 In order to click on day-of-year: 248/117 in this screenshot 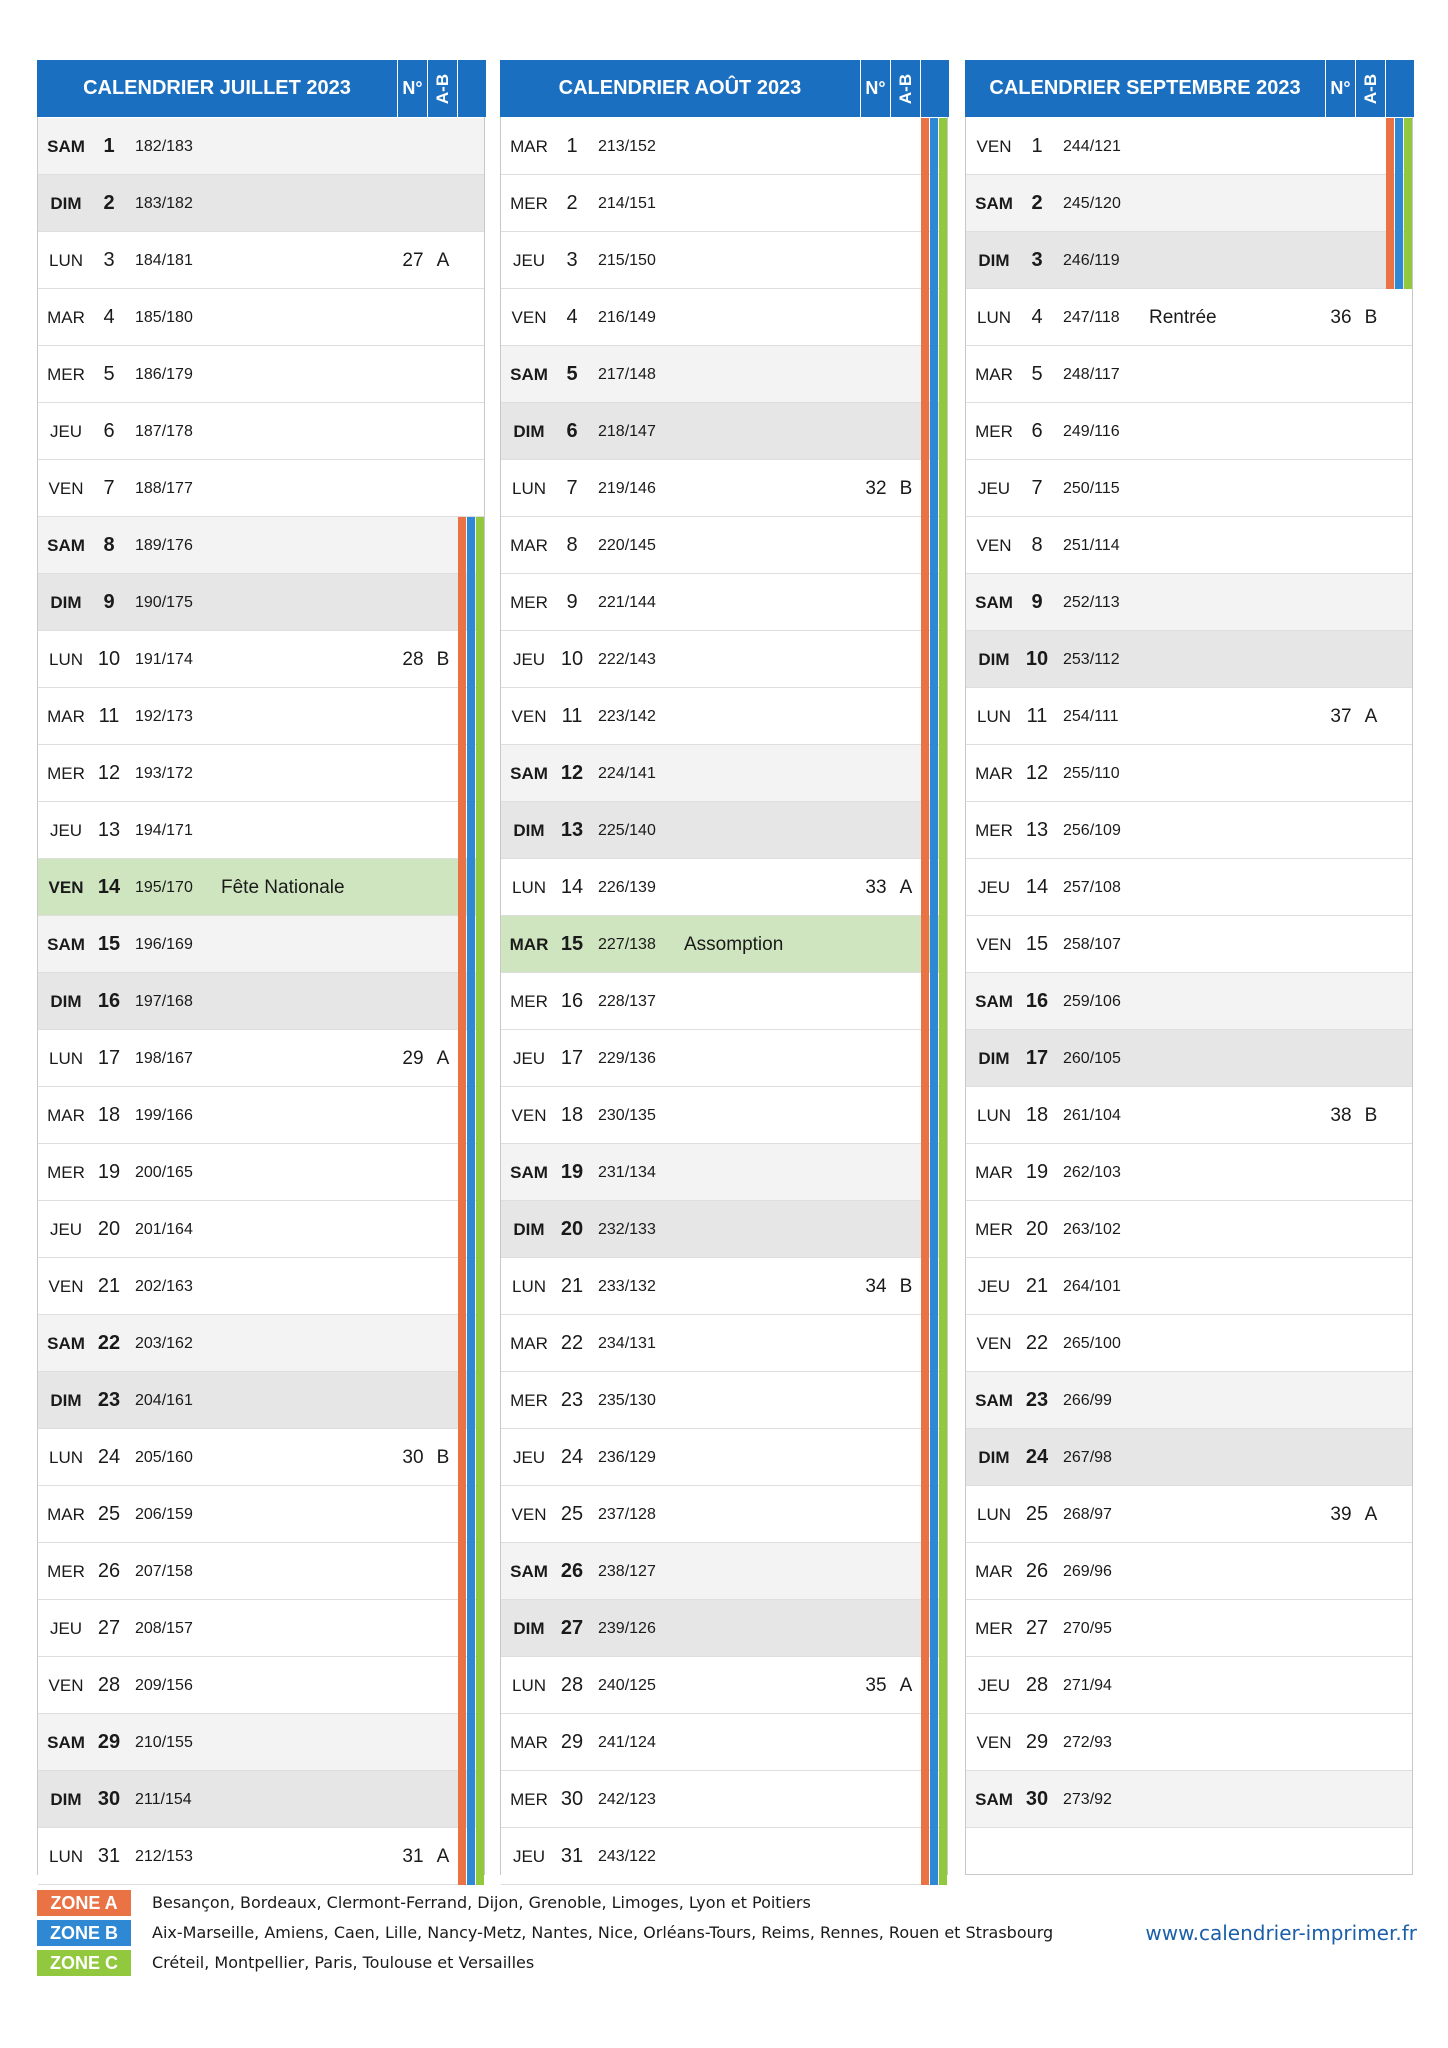, I will do `click(1091, 374)`.